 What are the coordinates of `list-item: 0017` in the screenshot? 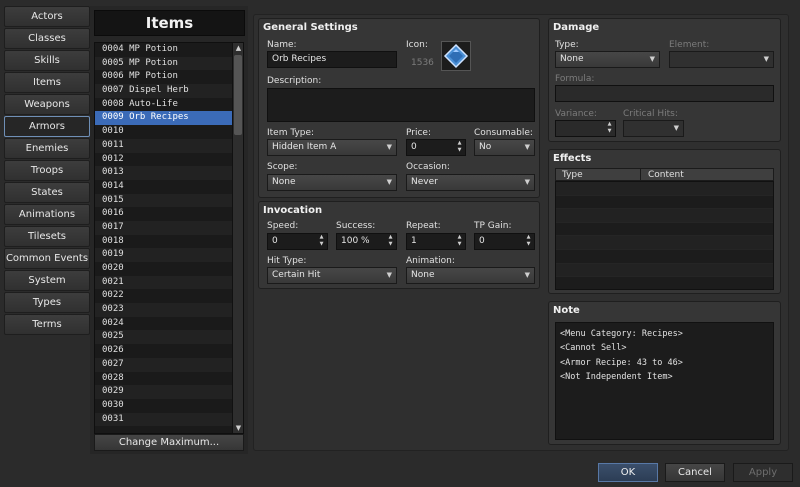 It's located at (169, 227).